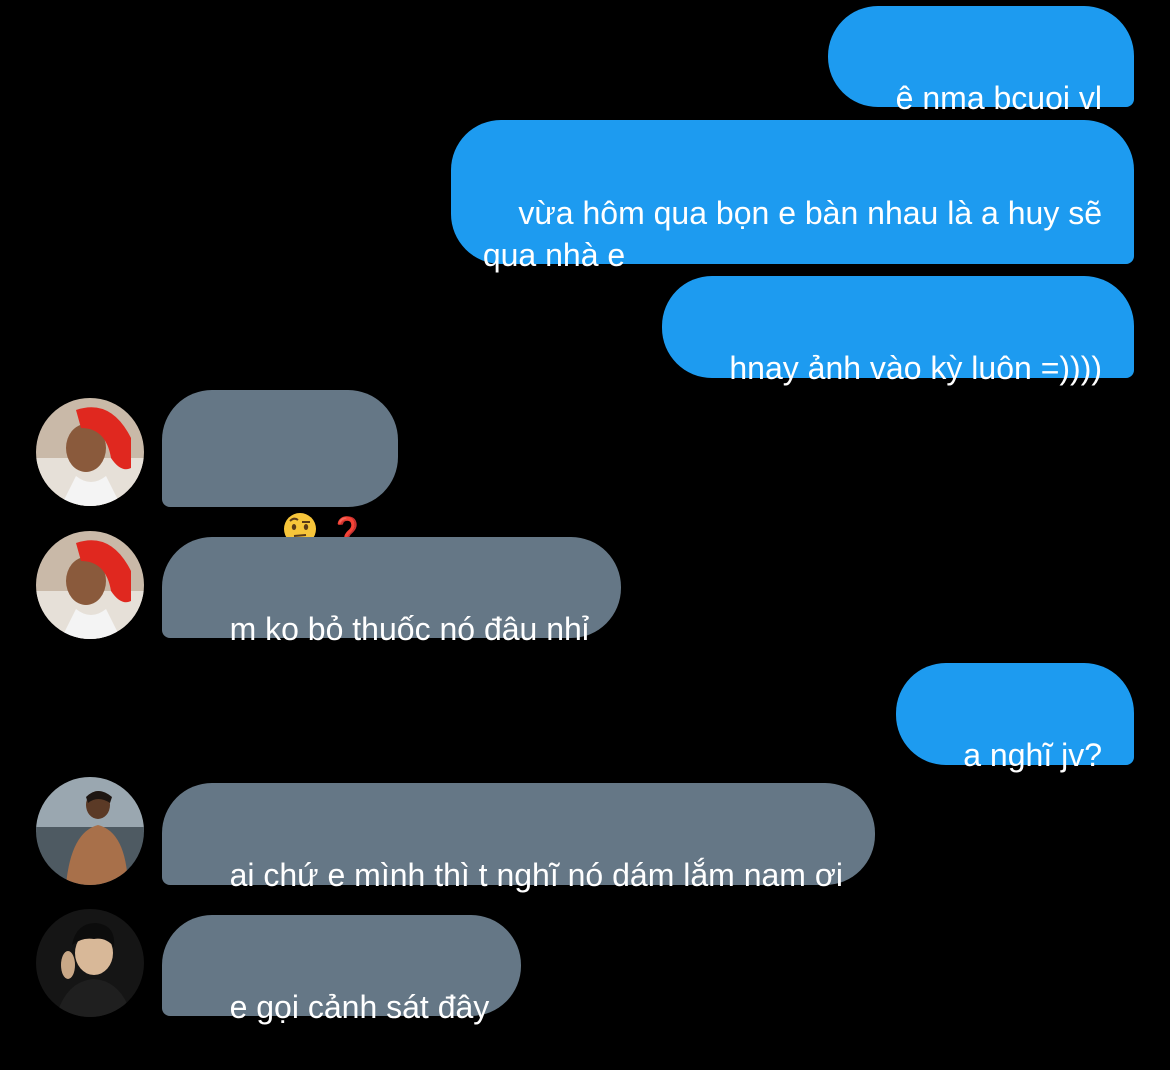  What do you see at coordinates (1014, 718) in the screenshot?
I see `outgoing-message: a nghĩ jv?` at bounding box center [1014, 718].